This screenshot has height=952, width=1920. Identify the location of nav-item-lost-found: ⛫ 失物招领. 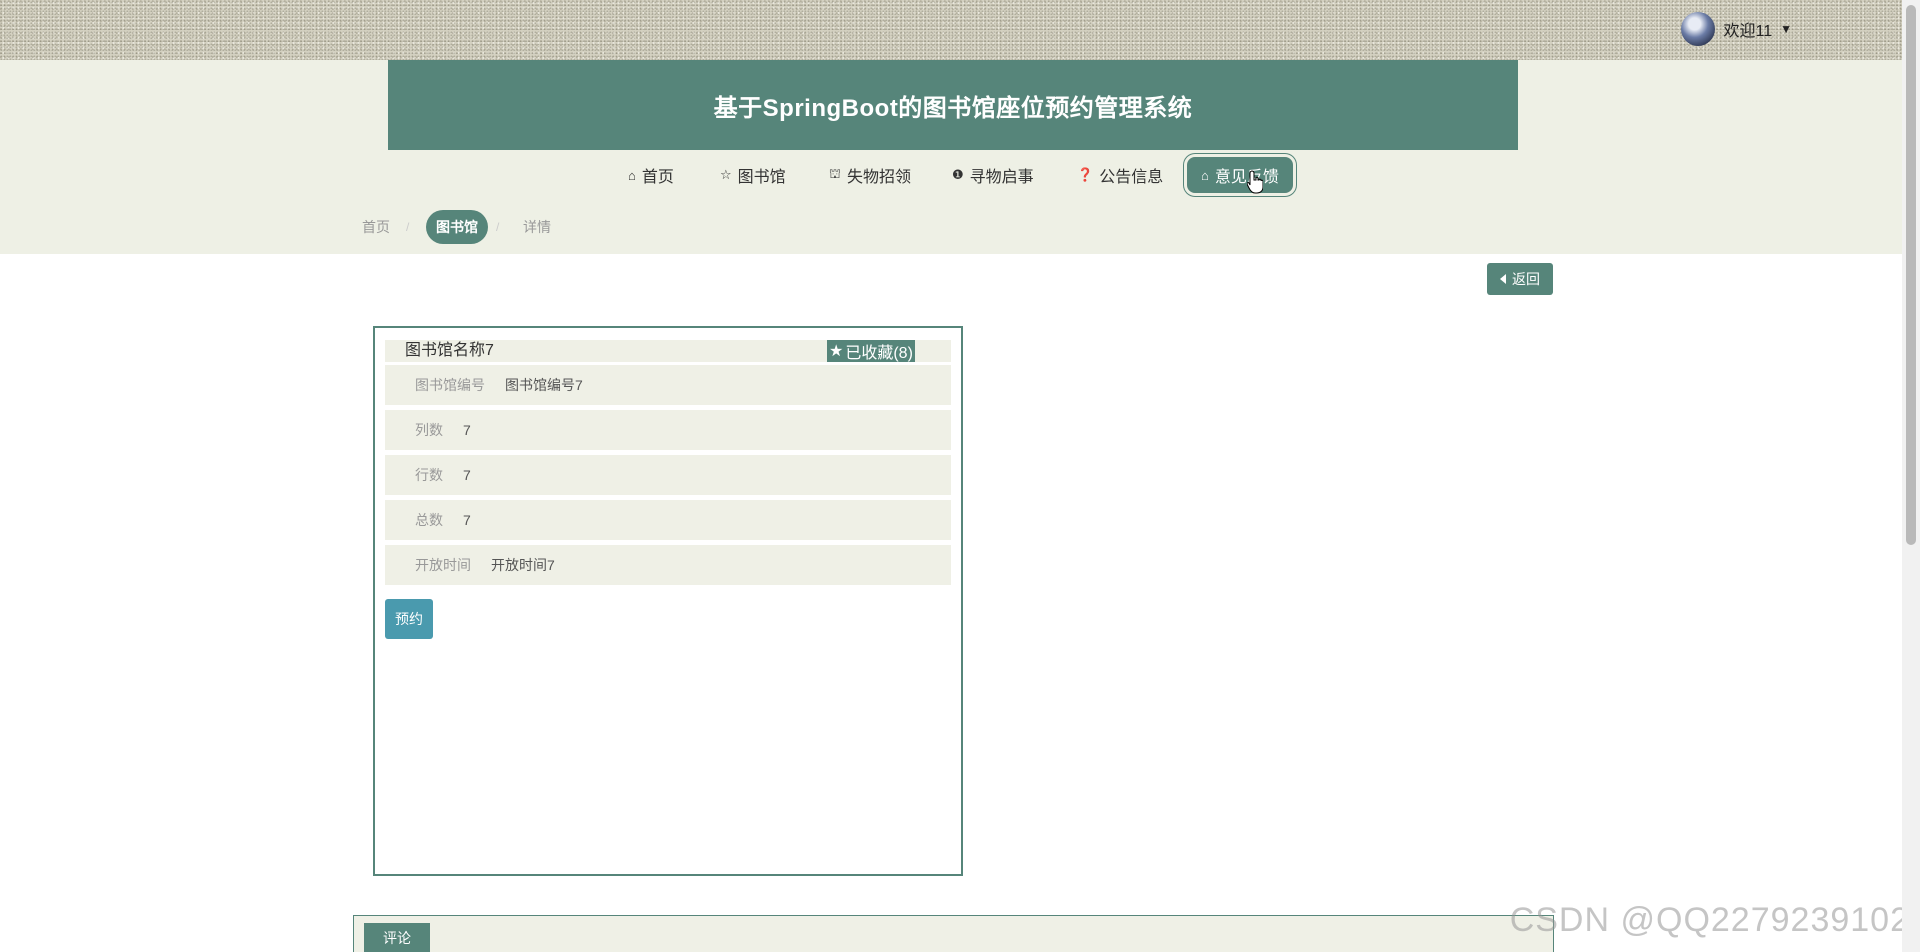
(870, 175).